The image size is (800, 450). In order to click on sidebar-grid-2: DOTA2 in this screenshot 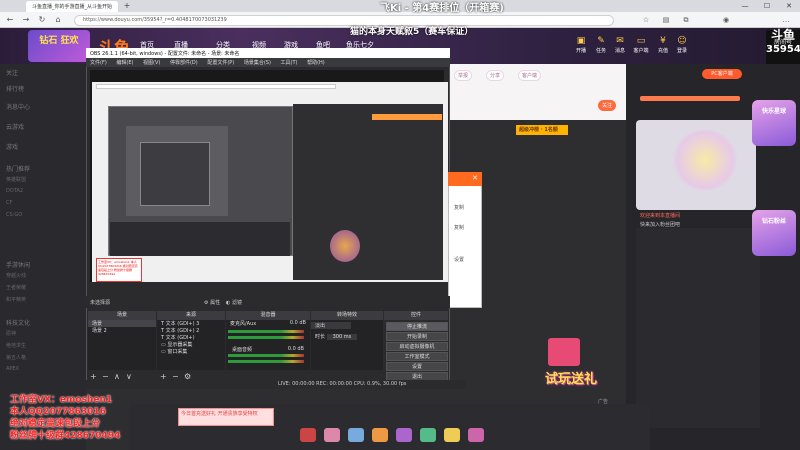, I will do `click(46, 191)`.